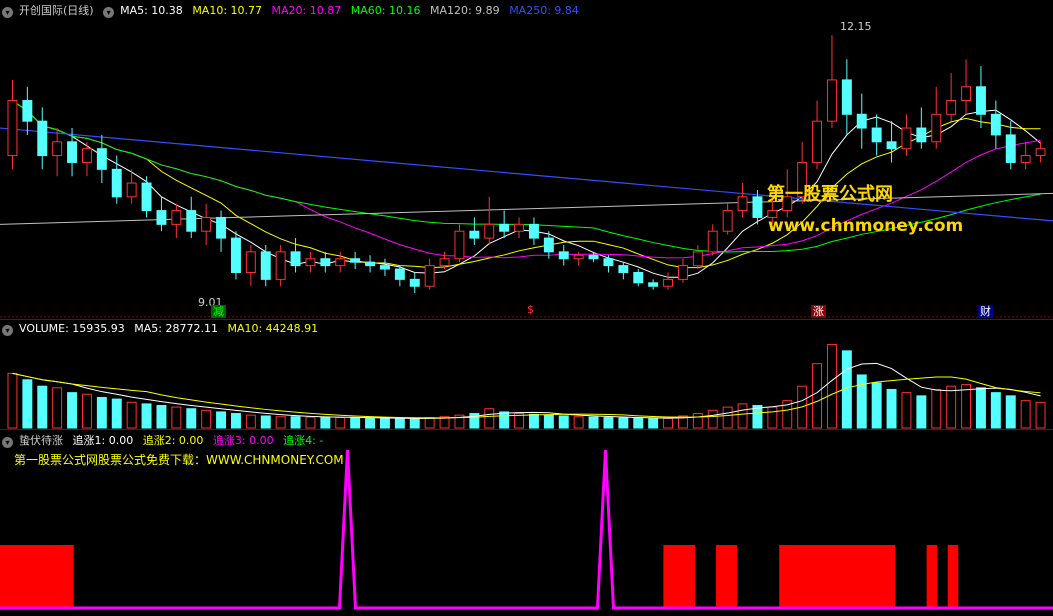 The width and height of the screenshot is (1053, 616). What do you see at coordinates (103, 440) in the screenshot?
I see `zhuizhang1-value: 追涨1: 0.00` at bounding box center [103, 440].